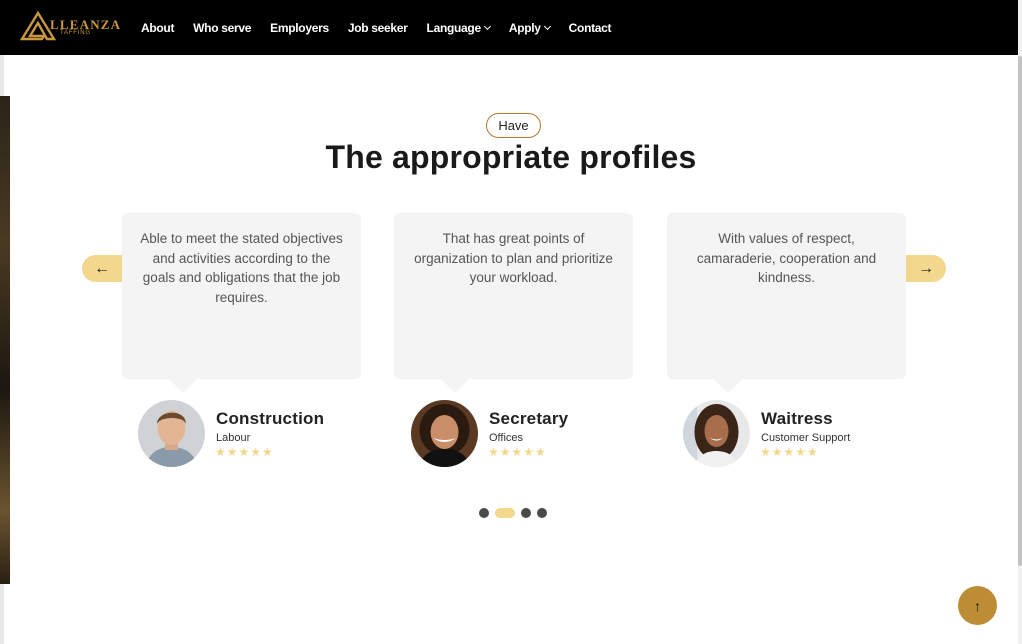 Image resolution: width=1022 pixels, height=644 pixels. What do you see at coordinates (233, 438) in the screenshot?
I see `profile-role: Labour` at bounding box center [233, 438].